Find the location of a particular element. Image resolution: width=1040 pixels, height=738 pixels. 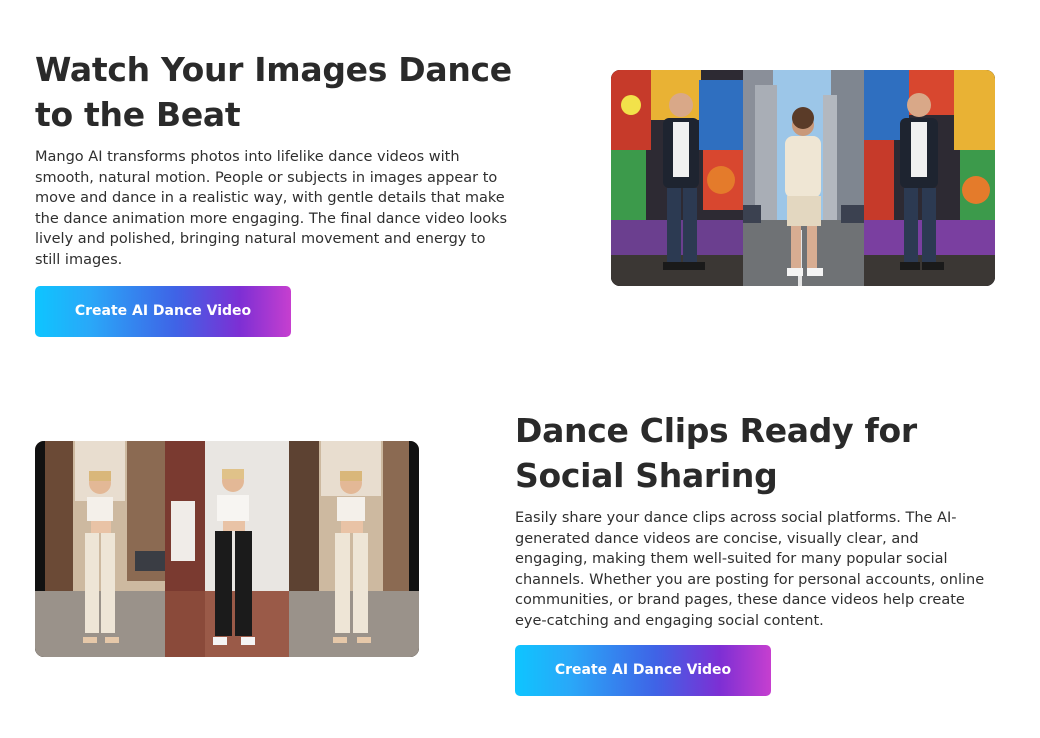

section-2-heading: Dance Clips Ready for Social Sharing is located at coordinates (716, 453).